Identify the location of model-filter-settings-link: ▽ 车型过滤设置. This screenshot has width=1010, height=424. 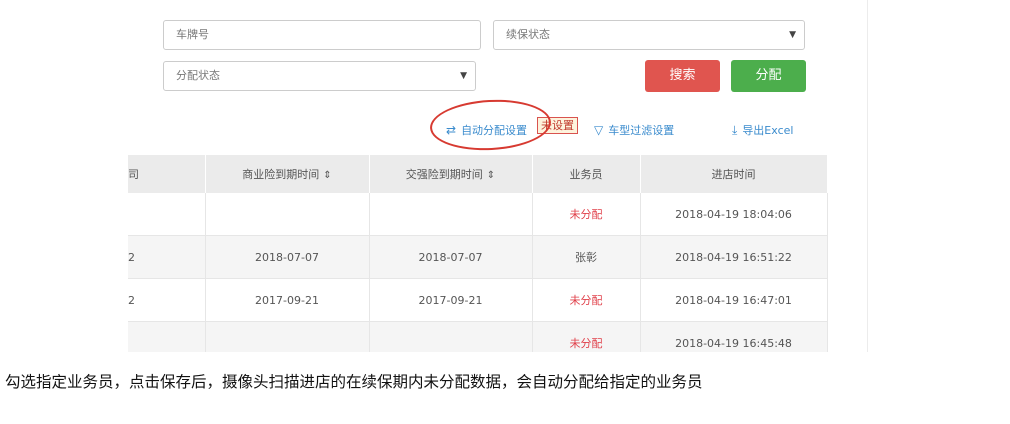
(634, 130).